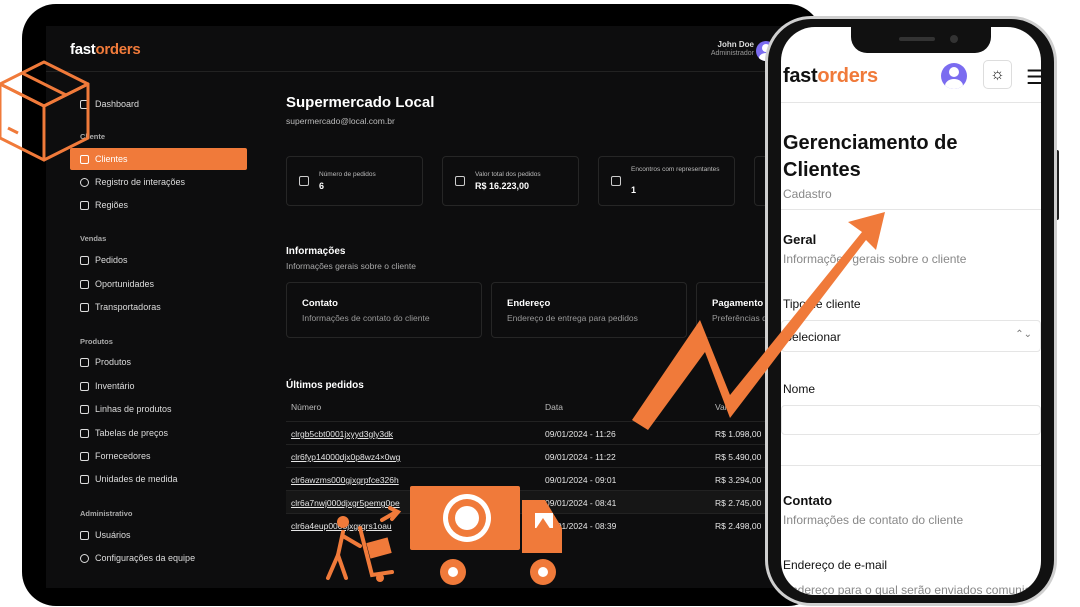  I want to click on sidebar-item-tabelas: Tabelas de preços, so click(124, 433).